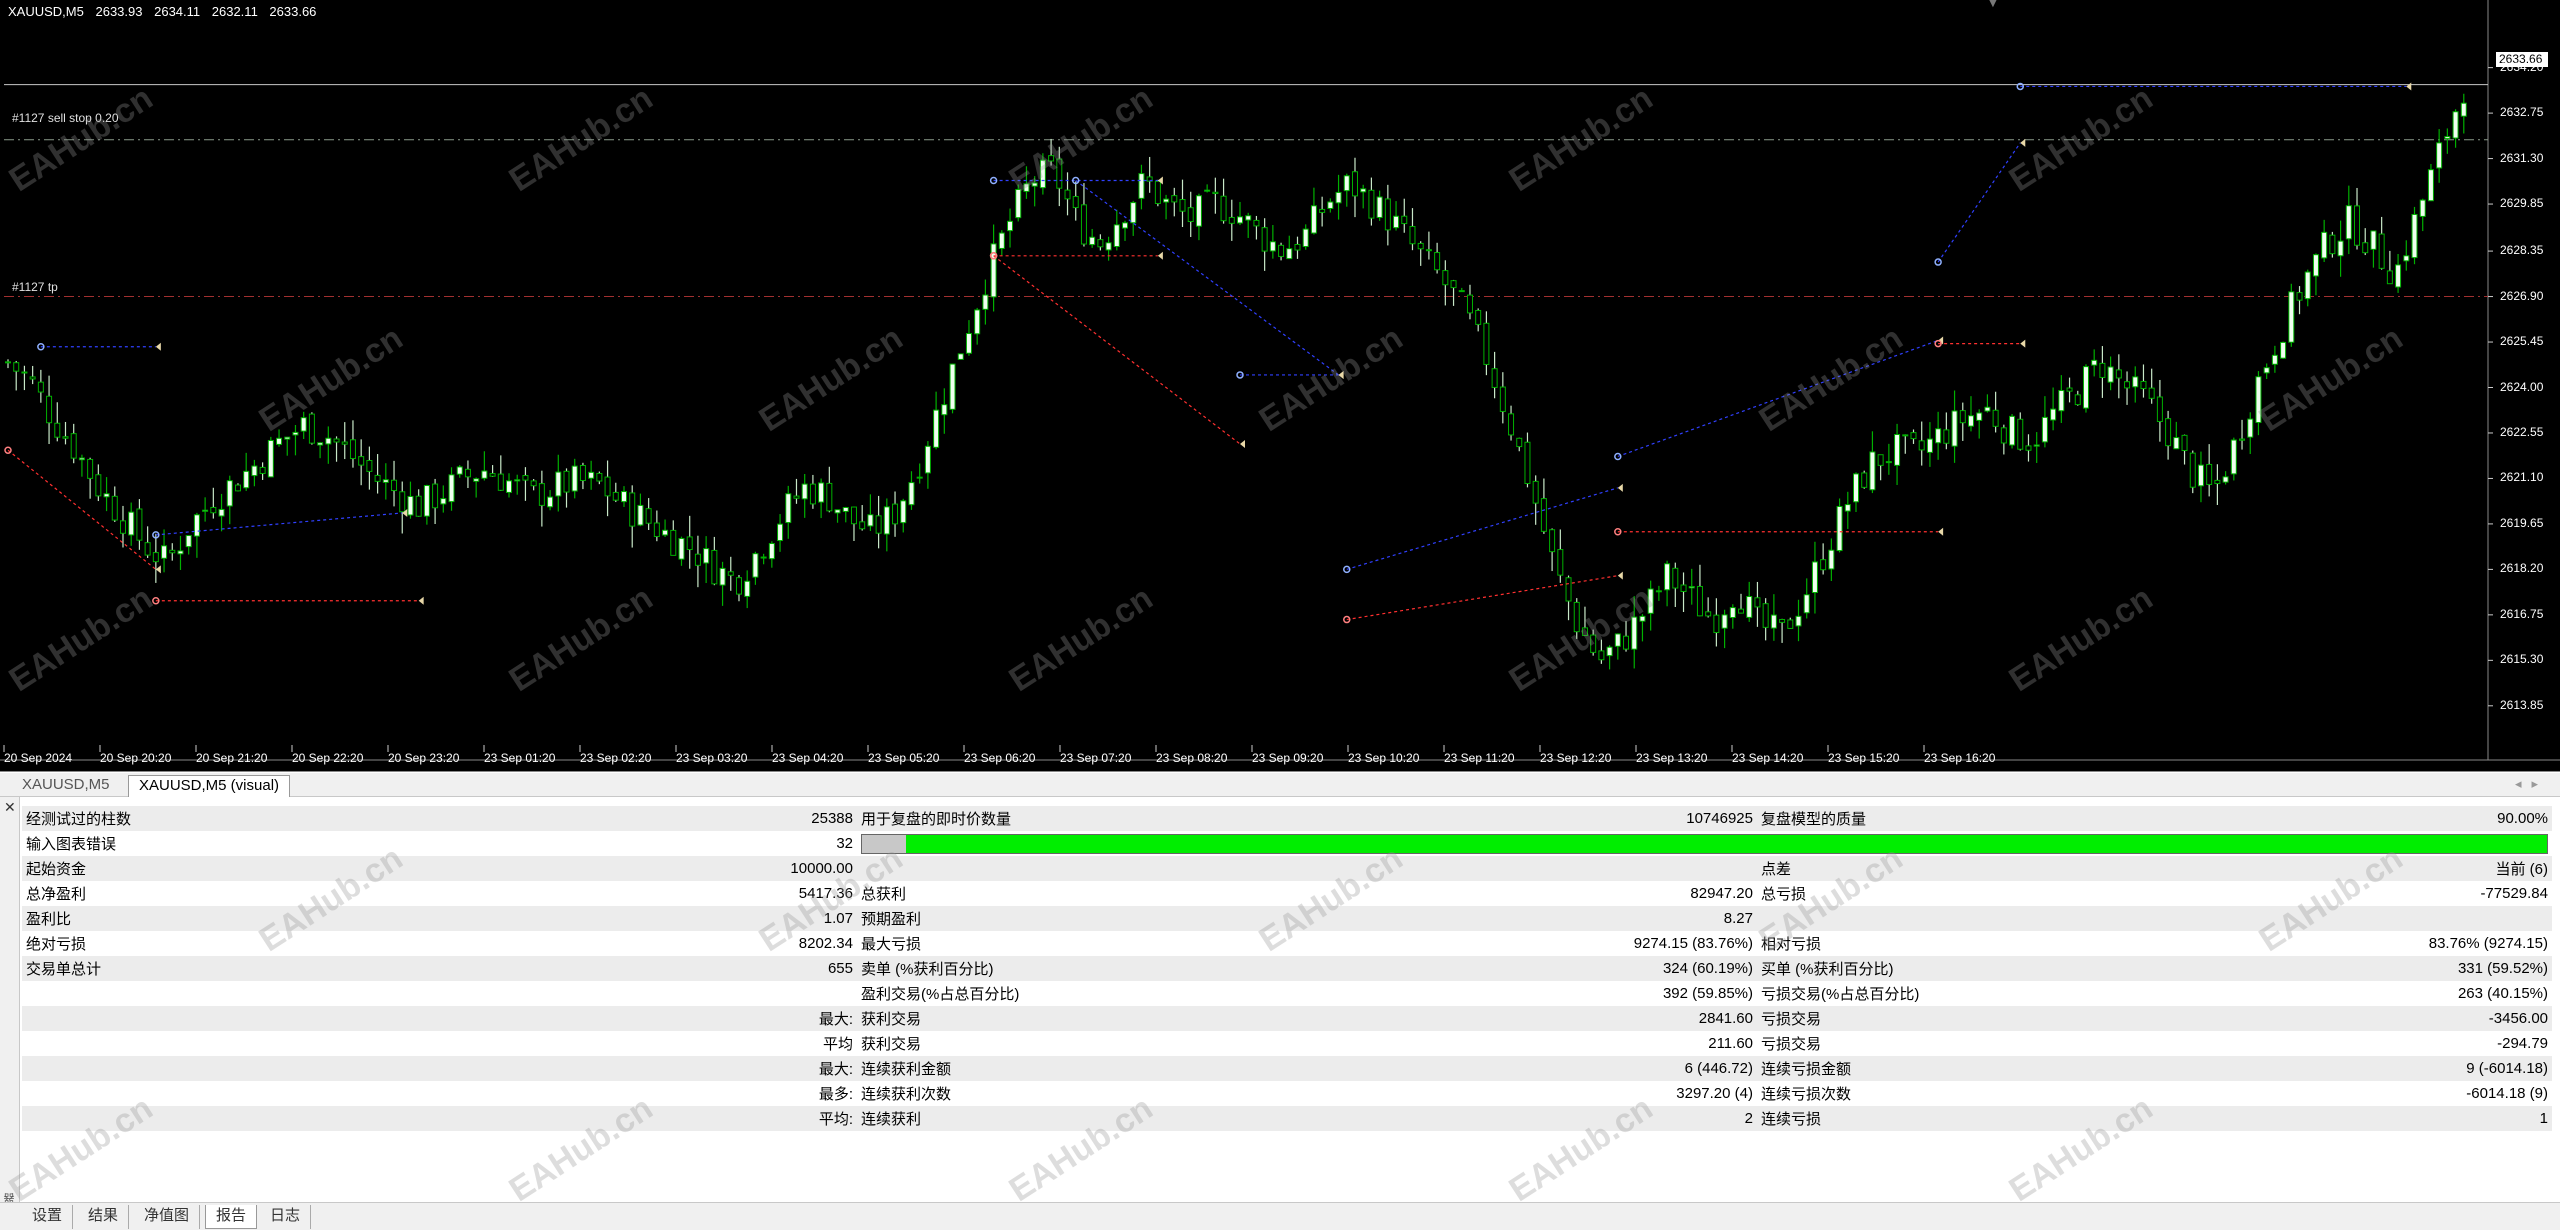 Image resolution: width=2560 pixels, height=1230 pixels. What do you see at coordinates (1472, 943) in the screenshot?
I see `report-cell-c4: 9274.15 (83.76%)` at bounding box center [1472, 943].